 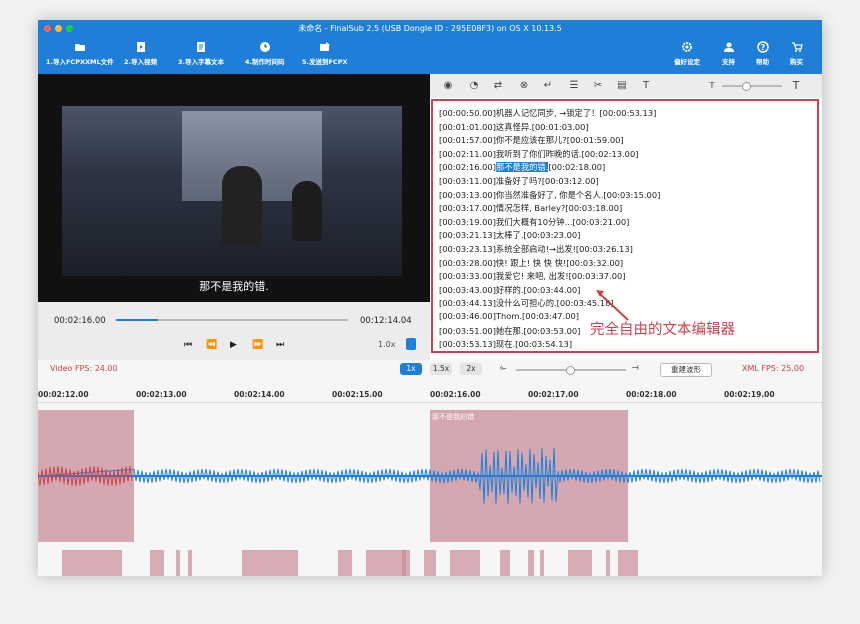 I want to click on subtitle-line: [00:00:50.00]机器人记忆同步, →锁定了！[00:00:53.13], so click(x=547, y=113).